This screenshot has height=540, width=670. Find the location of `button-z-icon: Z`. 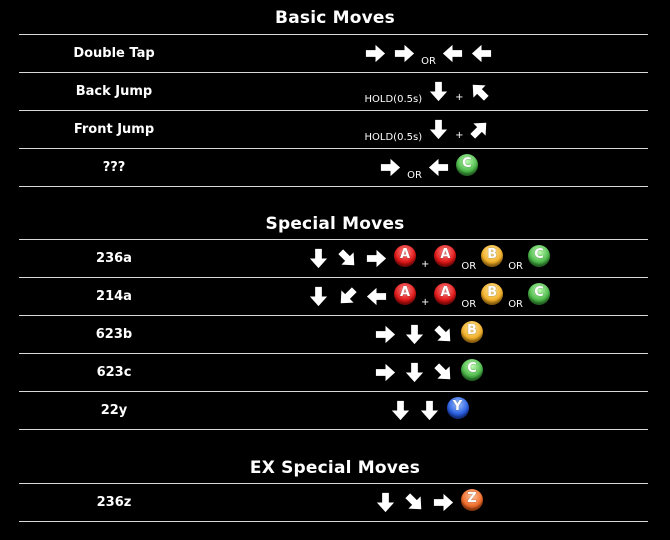

button-z-icon: Z is located at coordinates (472, 499).